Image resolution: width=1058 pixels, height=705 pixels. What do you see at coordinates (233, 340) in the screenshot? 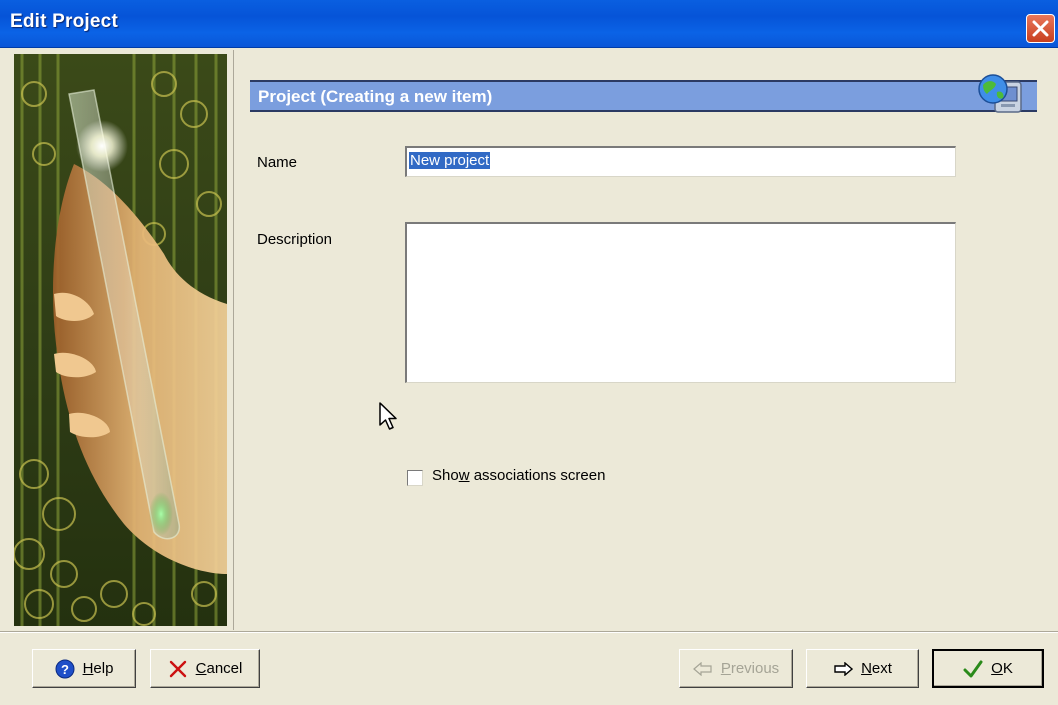
I see `panel-divider` at bounding box center [233, 340].